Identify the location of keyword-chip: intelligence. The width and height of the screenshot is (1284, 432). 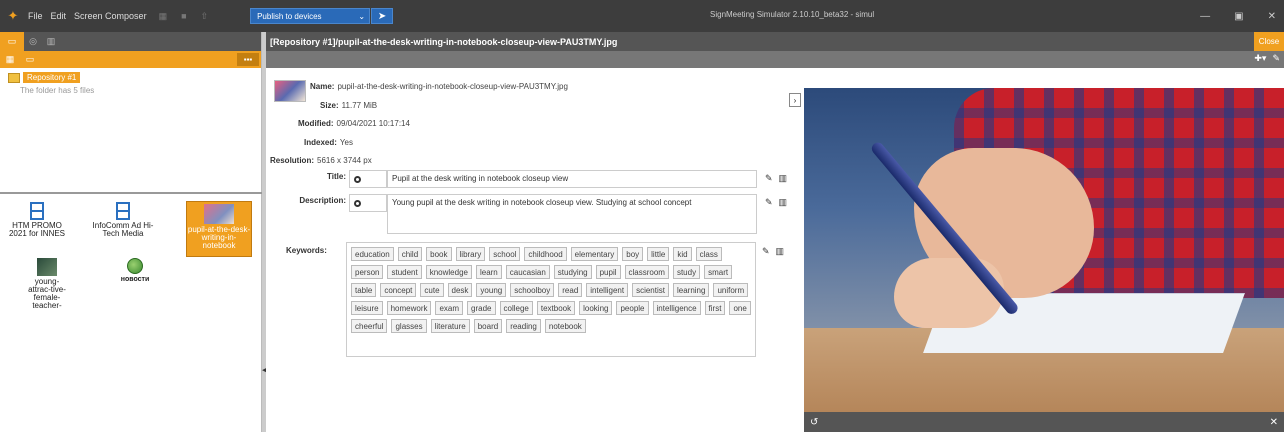
(676, 308).